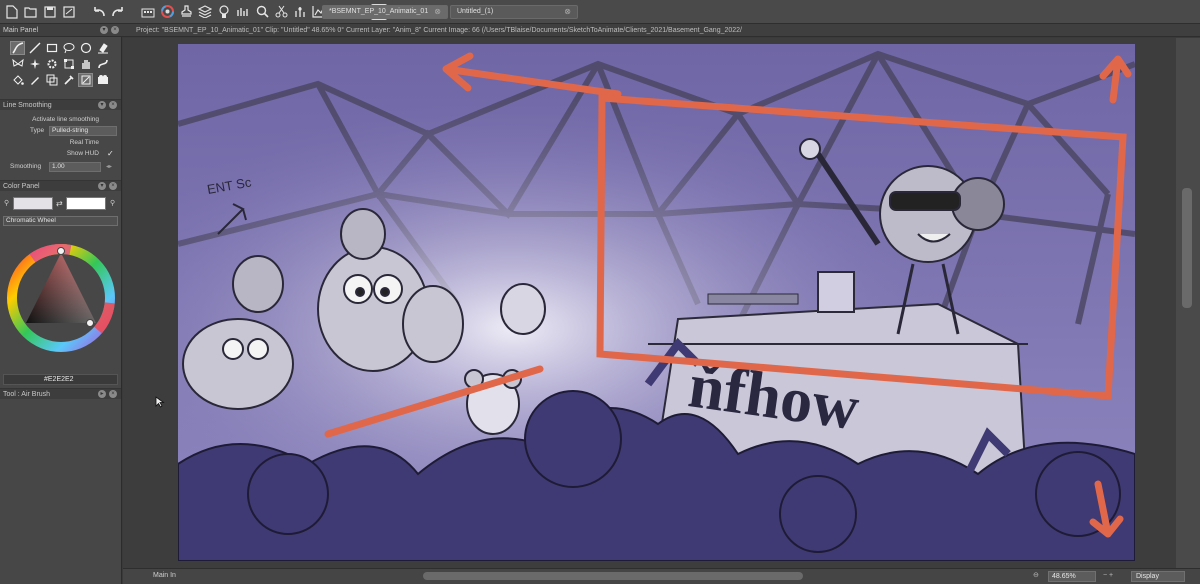  What do you see at coordinates (205, 12) in the screenshot?
I see `layers-icon` at bounding box center [205, 12].